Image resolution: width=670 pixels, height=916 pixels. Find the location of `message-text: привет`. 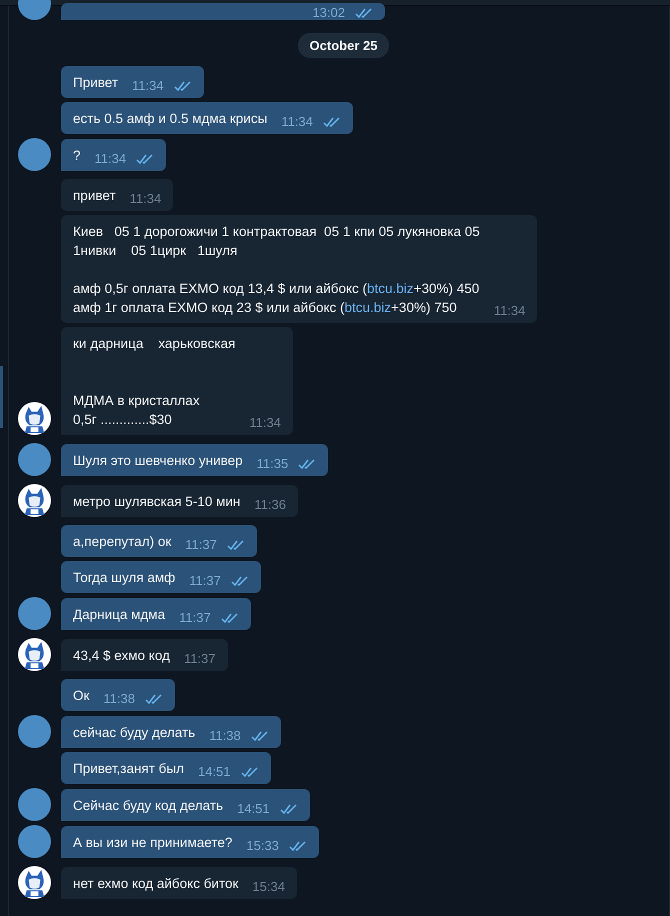

message-text: привет is located at coordinates (94, 196).